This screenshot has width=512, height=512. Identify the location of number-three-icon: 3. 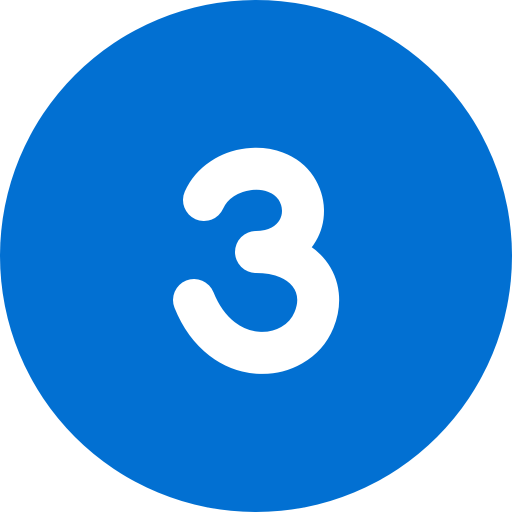
(256, 260).